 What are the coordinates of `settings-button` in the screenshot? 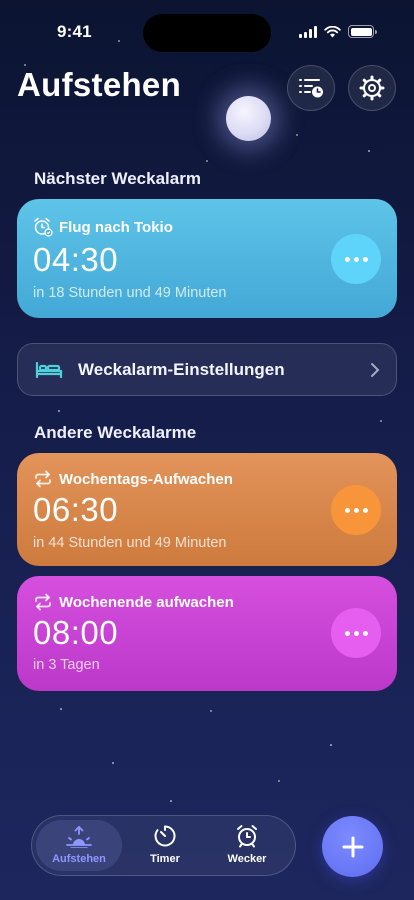 It's located at (372, 88).